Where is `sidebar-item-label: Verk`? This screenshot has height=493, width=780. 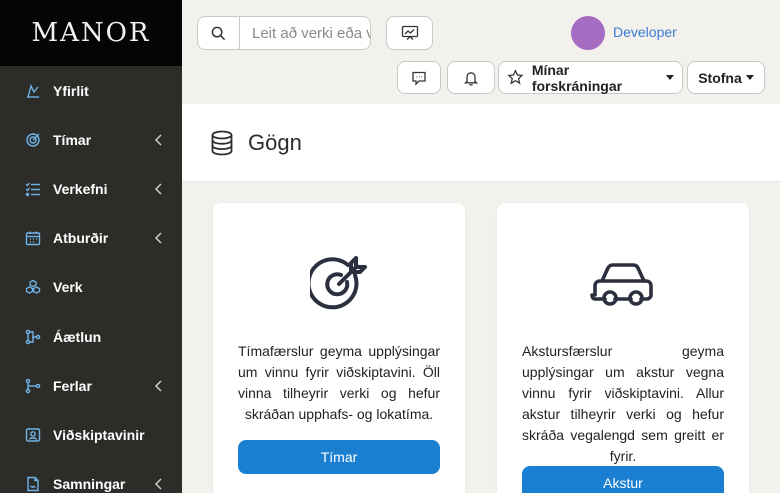 sidebar-item-label: Verk is located at coordinates (68, 287).